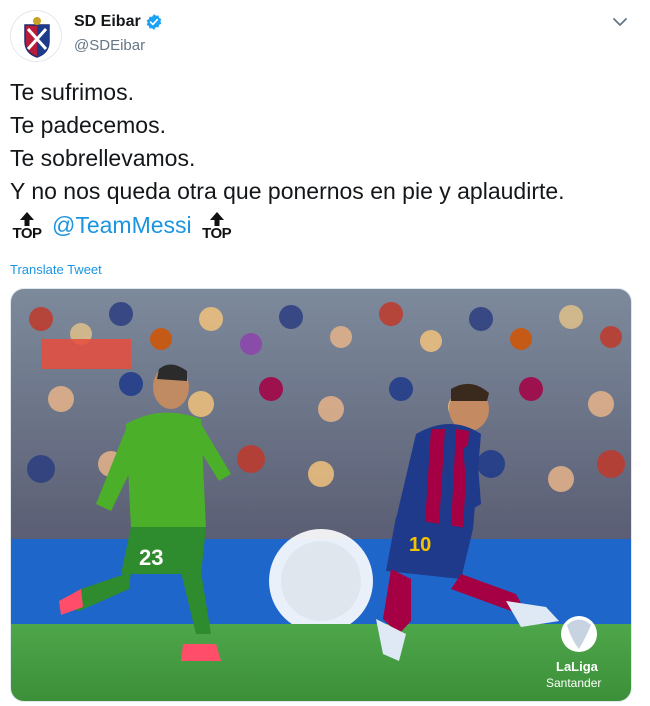 Image resolution: width=650 pixels, height=706 pixels. I want to click on translate-tweet-link: Translate Tweet, so click(56, 269).